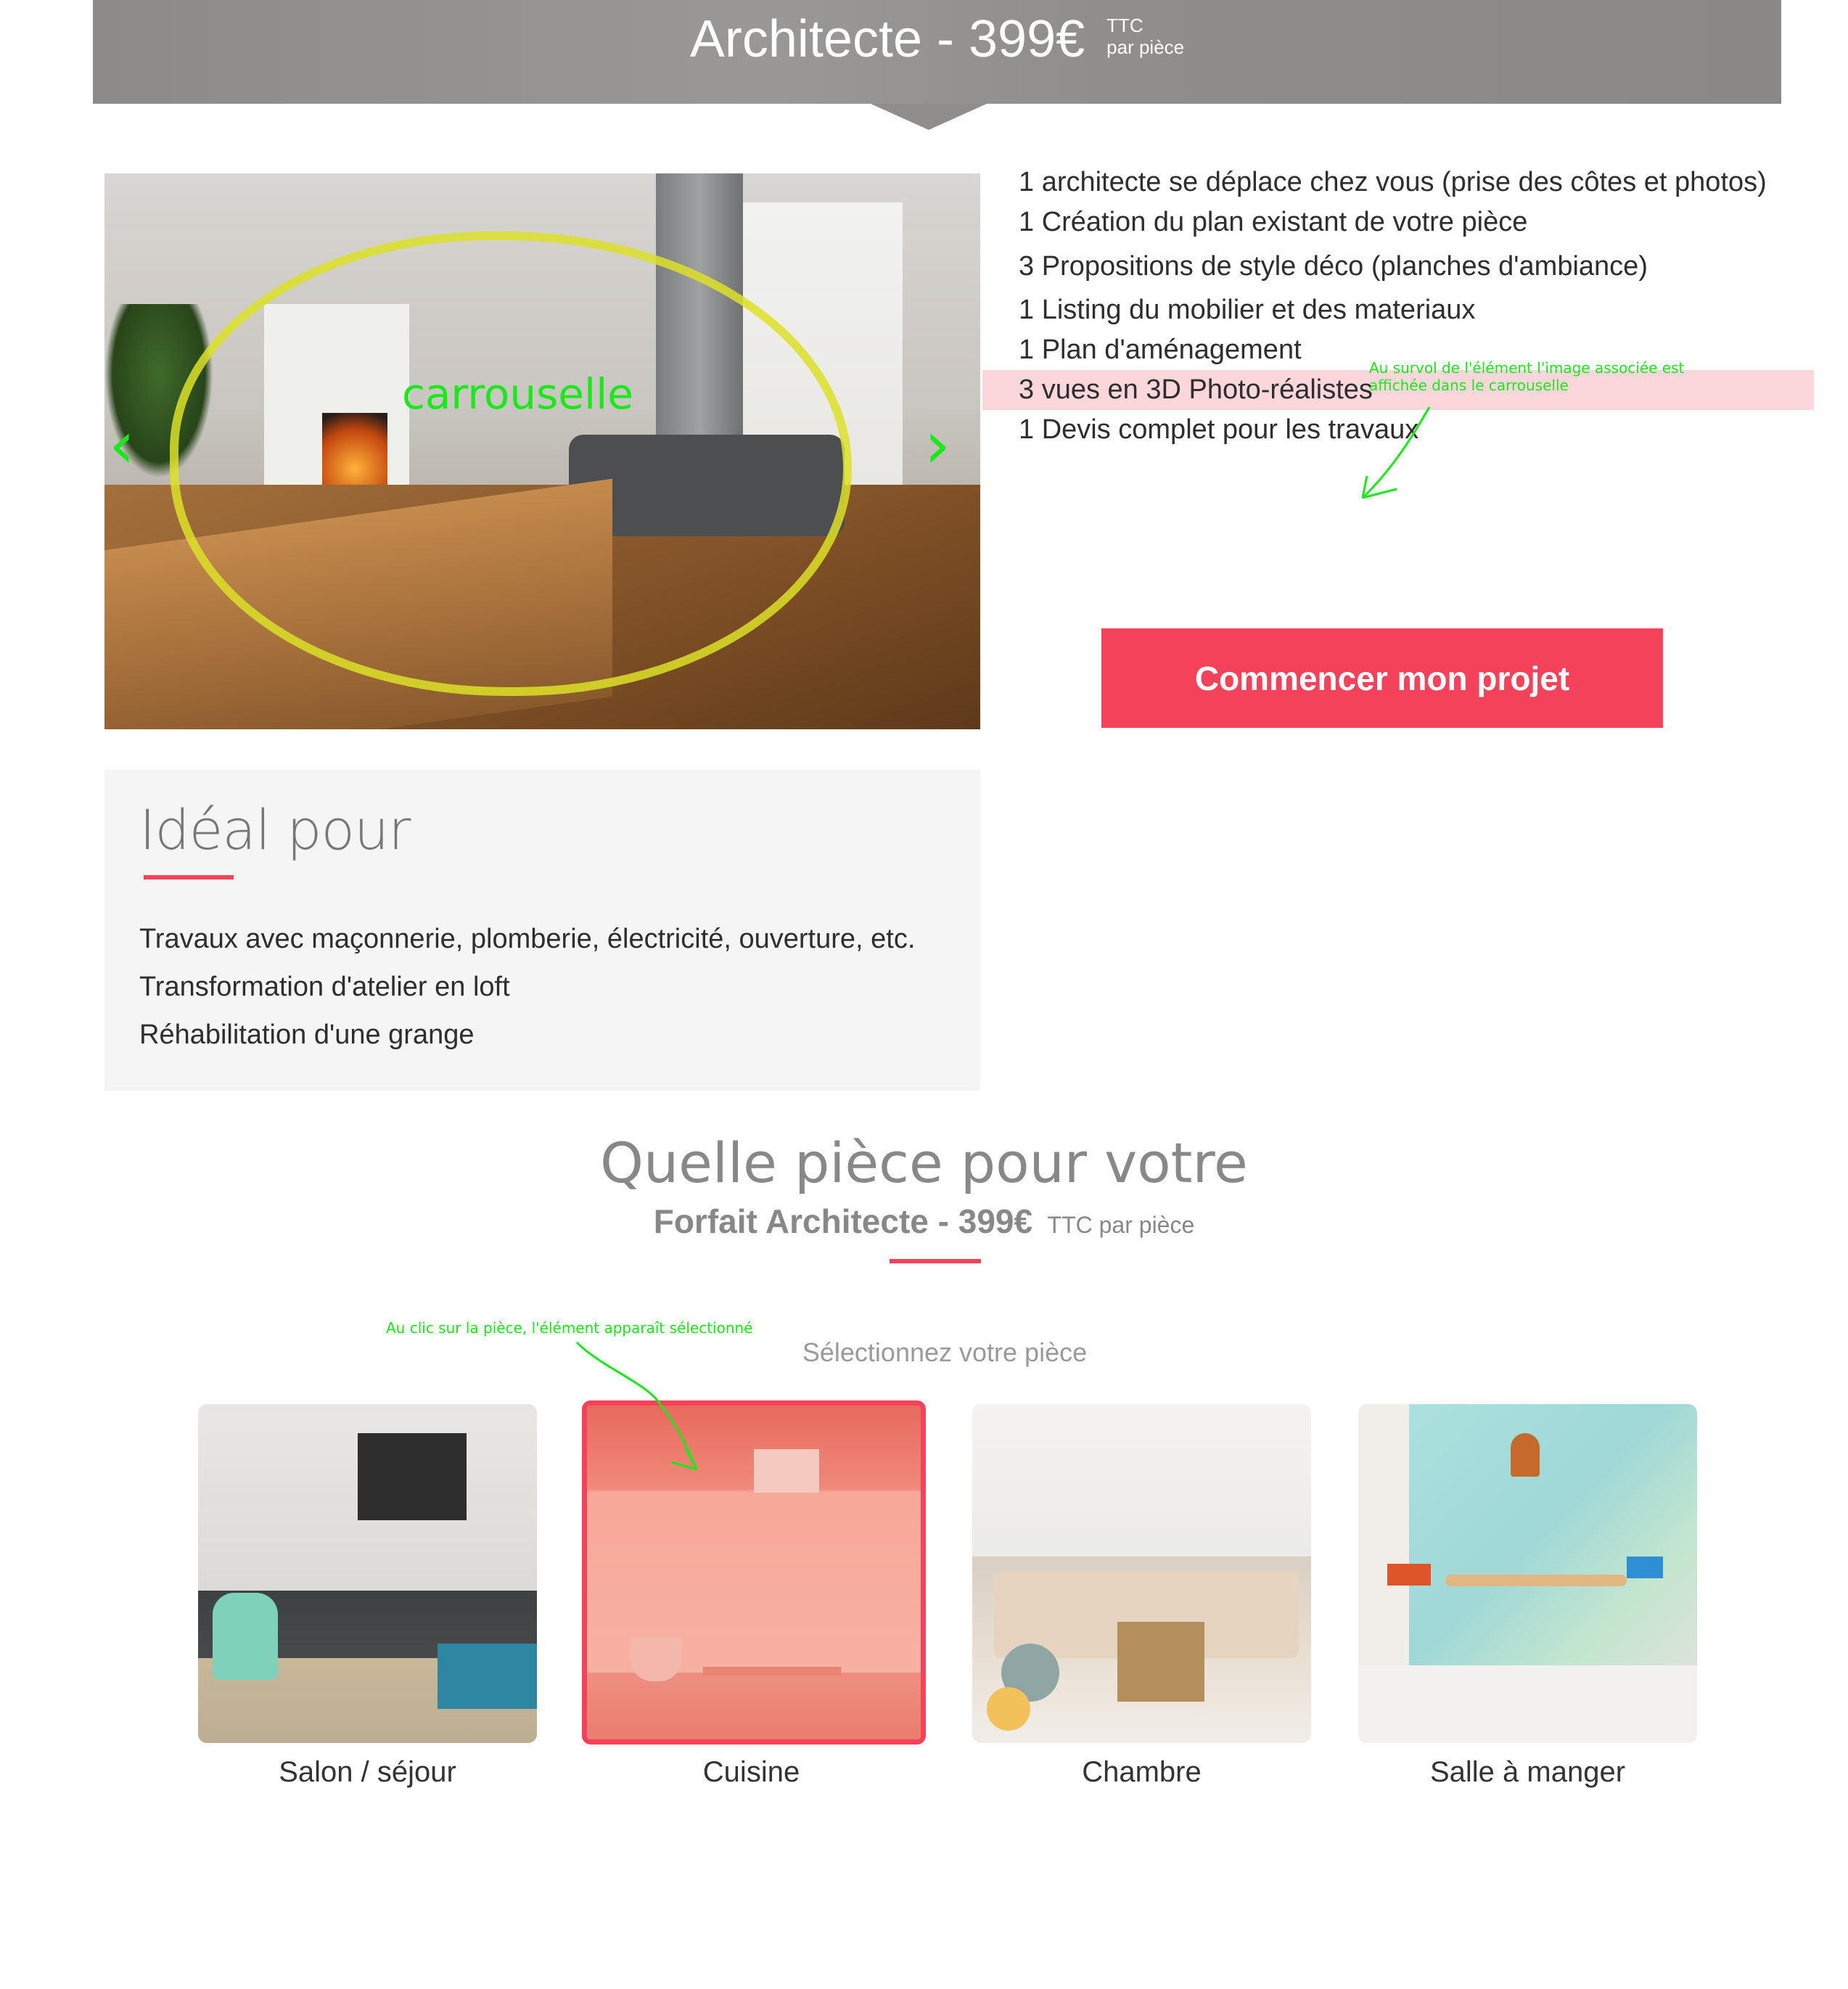 This screenshot has height=1989, width=1848. Describe the element at coordinates (517, 394) in the screenshot. I see `carousel-annotation-label: carrouselle` at that location.